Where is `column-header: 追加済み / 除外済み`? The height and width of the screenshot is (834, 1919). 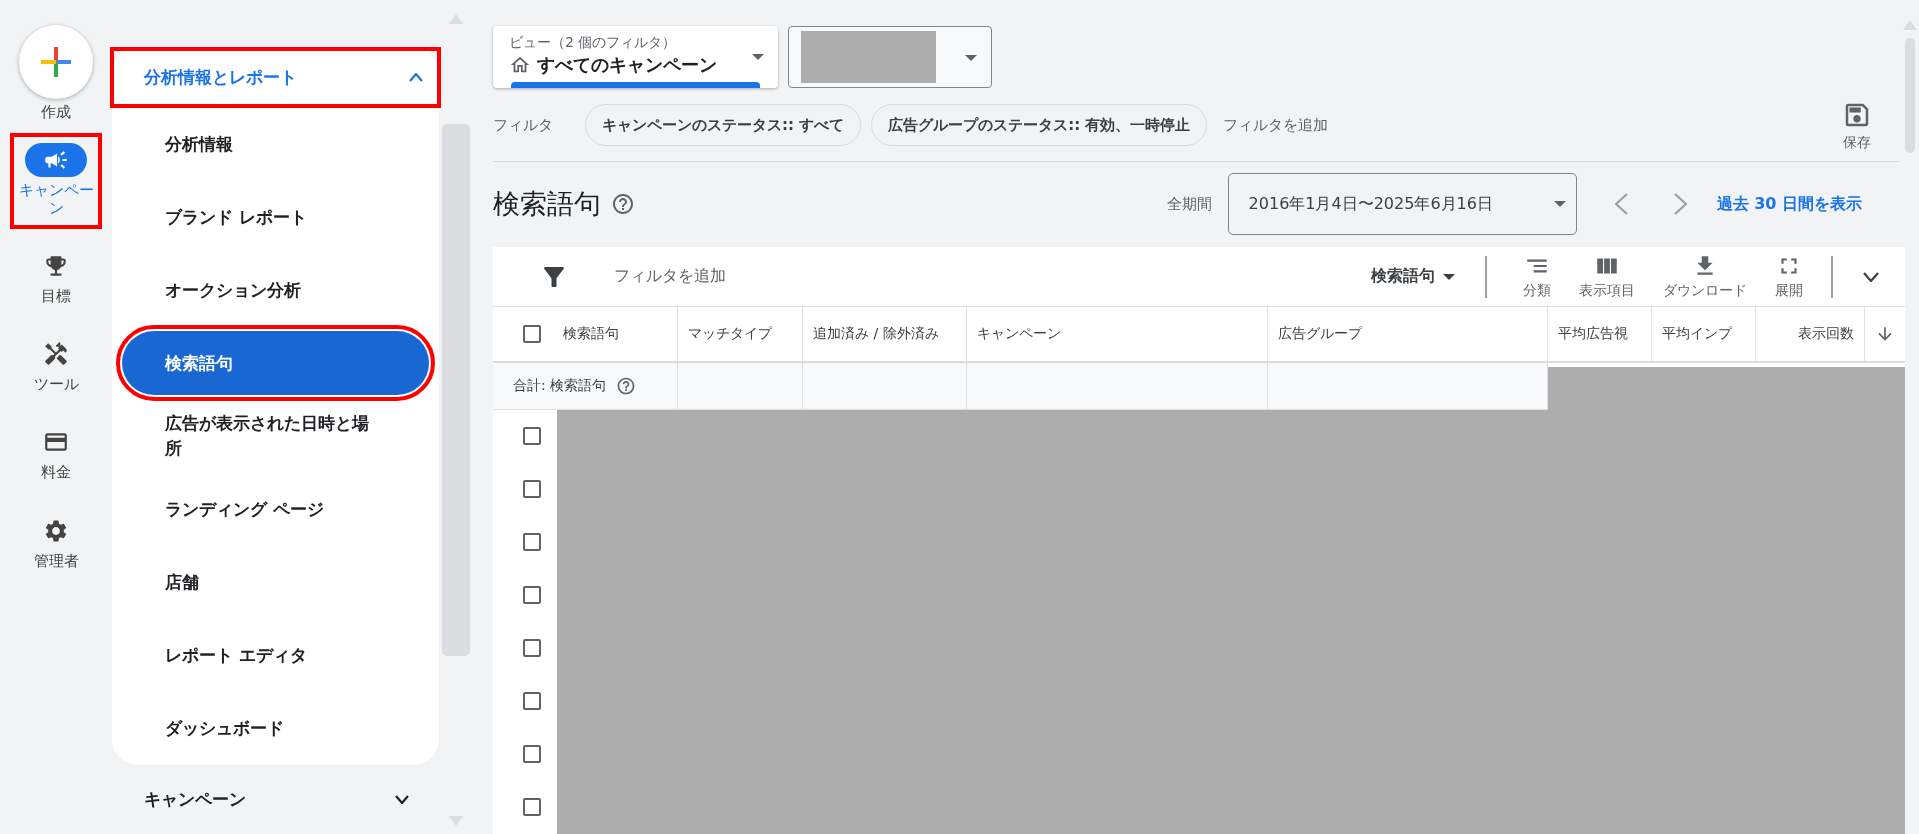 column-header: 追加済み / 除外済み is located at coordinates (885, 334).